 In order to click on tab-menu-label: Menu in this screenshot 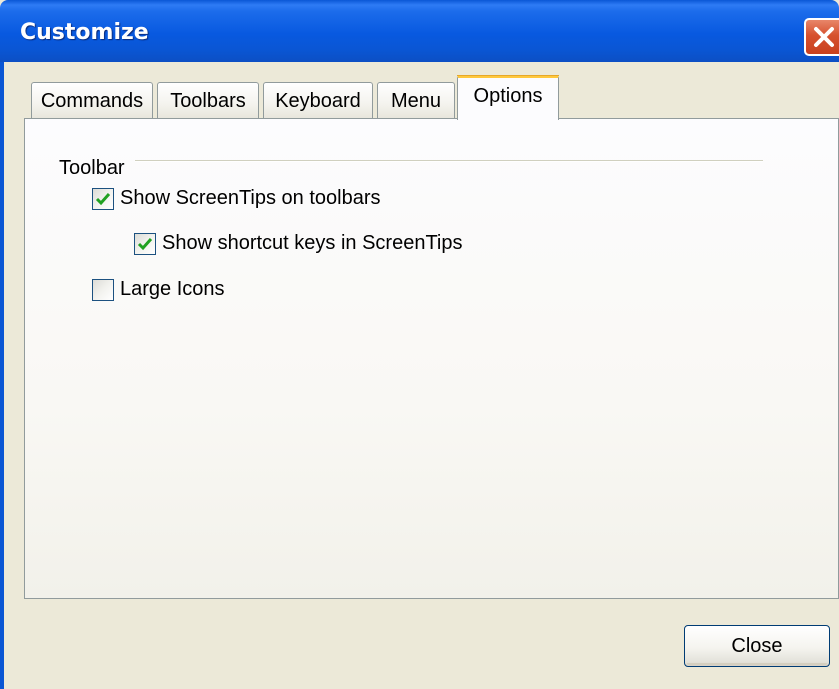, I will do `click(416, 101)`.